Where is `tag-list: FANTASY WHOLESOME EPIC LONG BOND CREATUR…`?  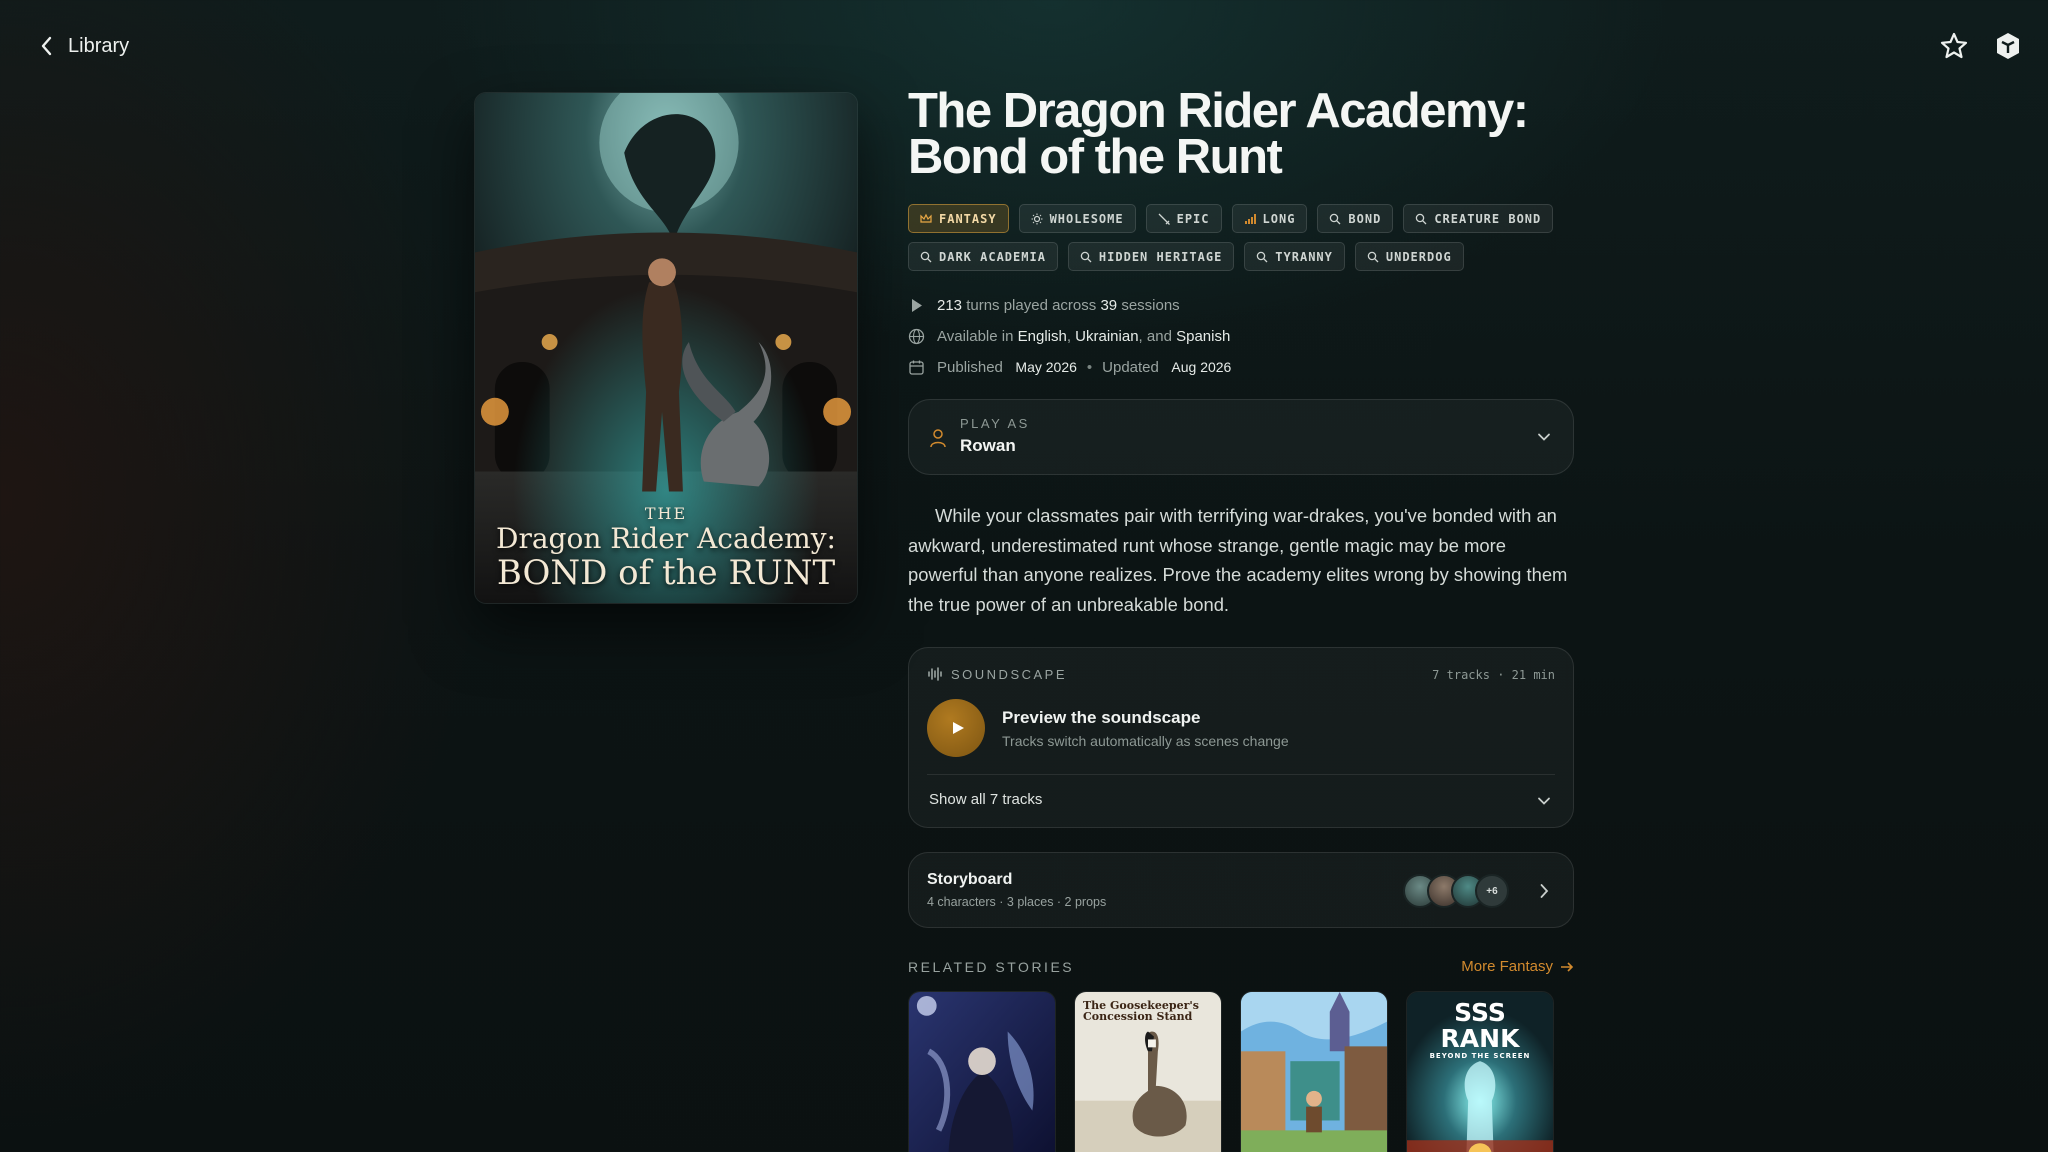 tag-list: FANTASY WHOLESOME EPIC LONG BOND CREATUR… is located at coordinates (1238, 237).